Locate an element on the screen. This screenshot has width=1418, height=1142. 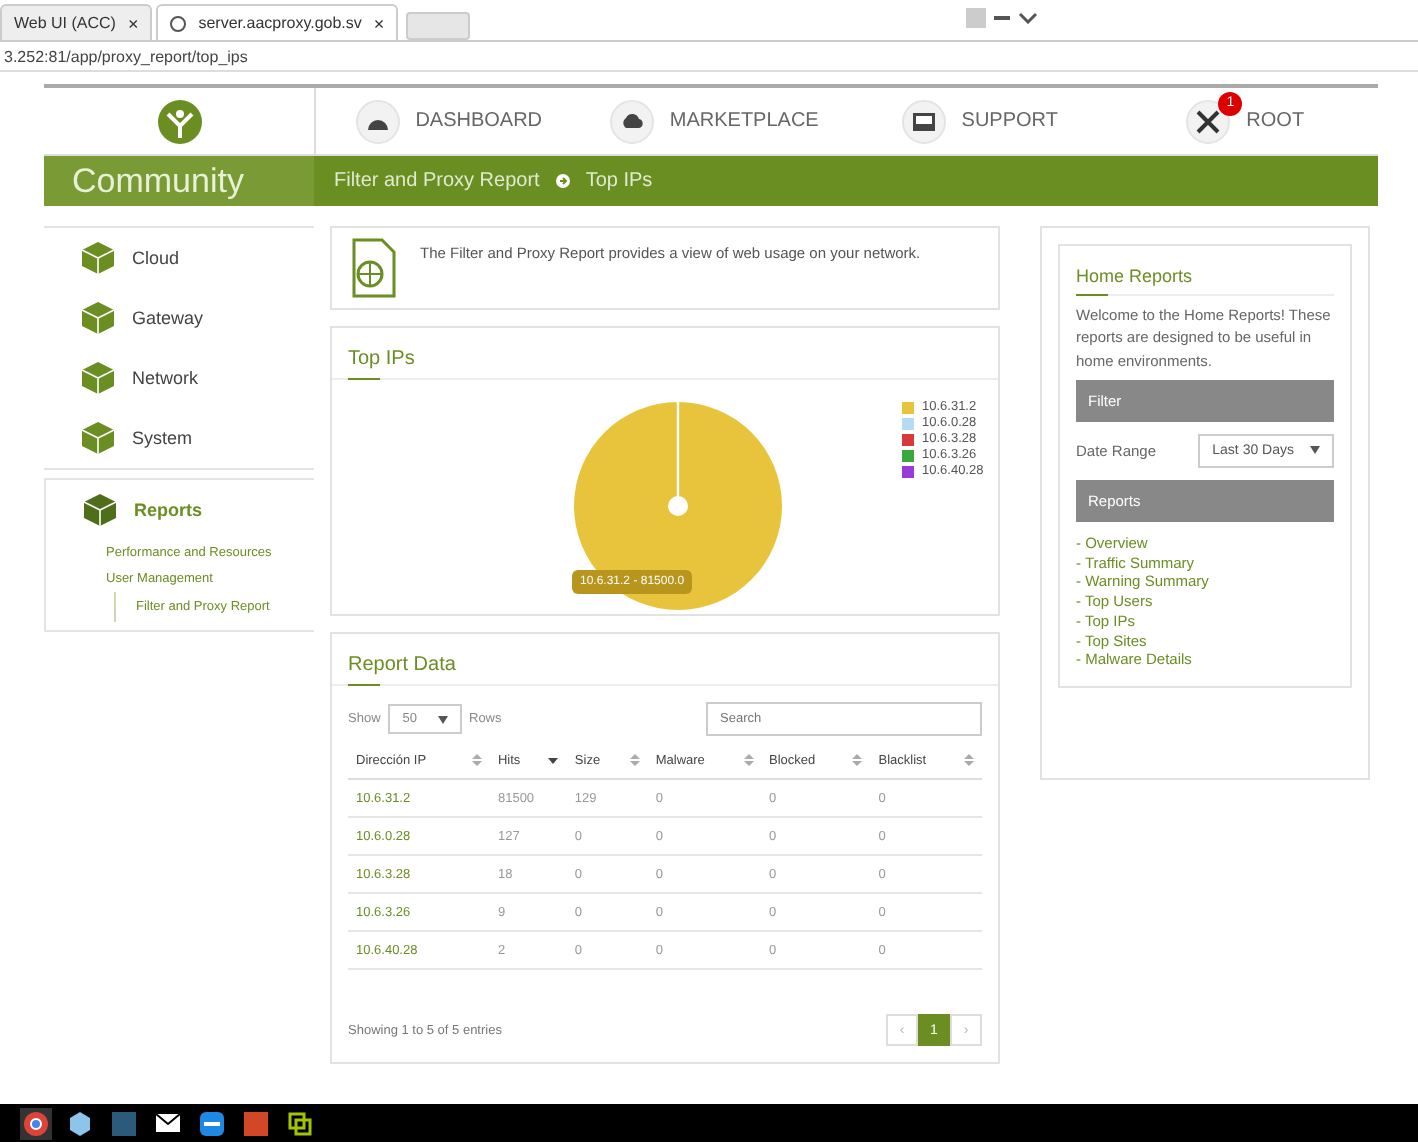
tab-title: server.aacproxy.gob.sv is located at coordinates (280, 23).